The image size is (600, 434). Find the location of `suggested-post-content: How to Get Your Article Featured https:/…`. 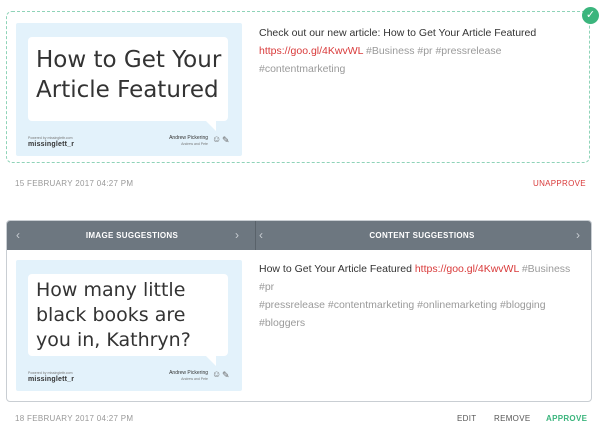

suggested-post-content: How to Get Your Article Featured https:/… is located at coordinates (422, 296).